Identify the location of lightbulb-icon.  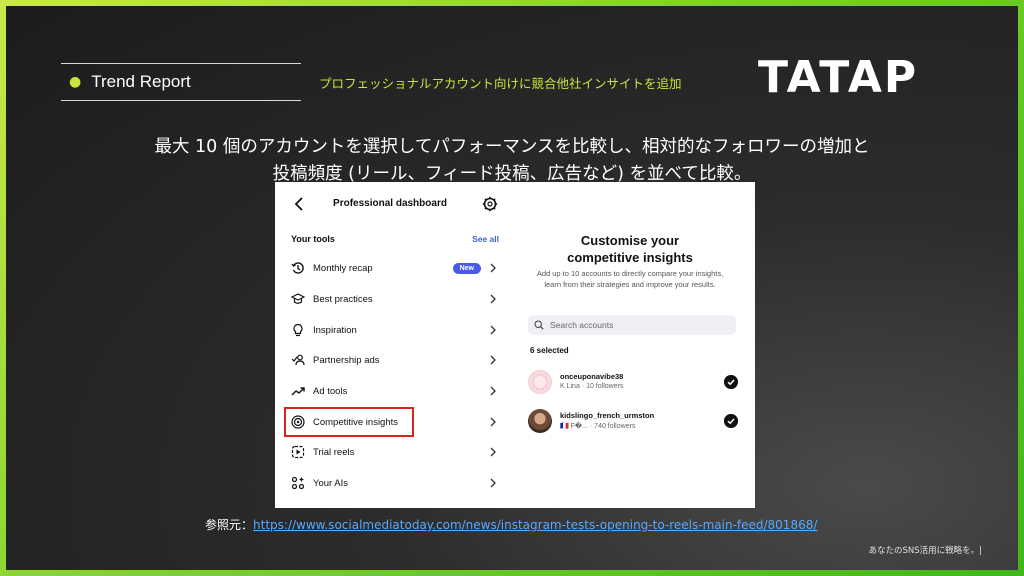
(298, 330).